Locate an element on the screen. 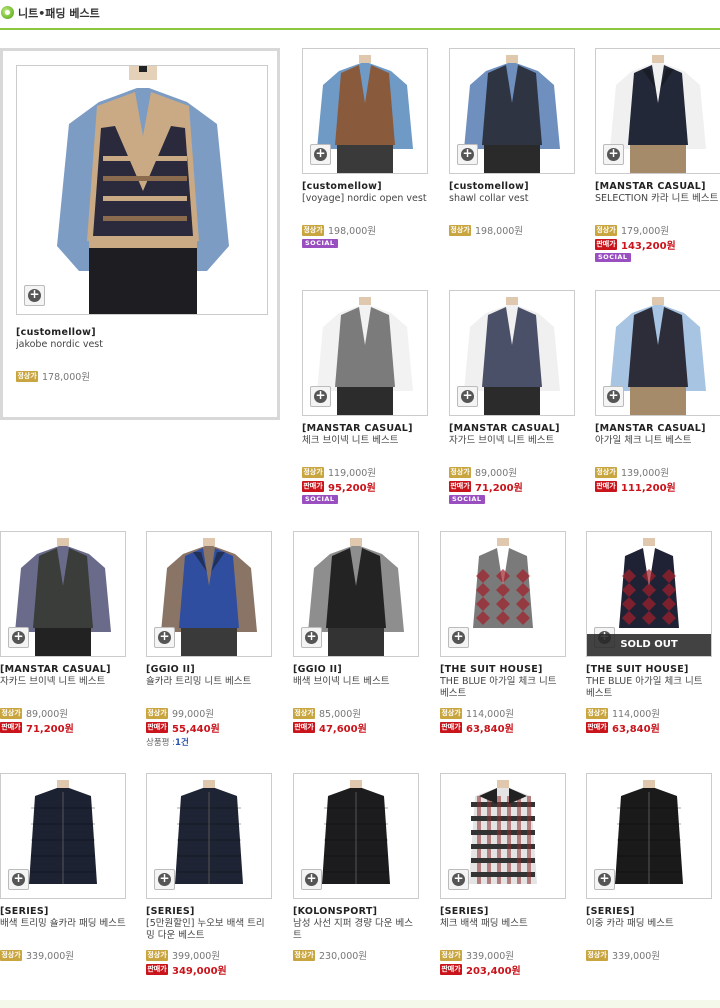 Image resolution: width=720 pixels, height=1008 pixels. product-name: 배색 트리밍 숄카라 패딩 베스트 is located at coordinates (63, 932).